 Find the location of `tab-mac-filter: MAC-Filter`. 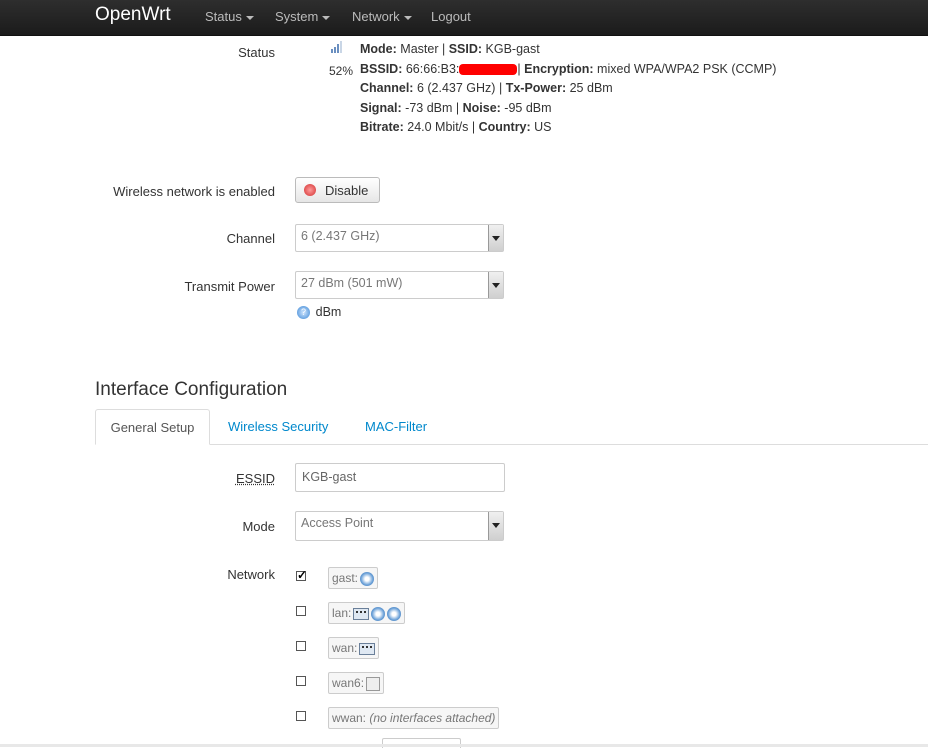

tab-mac-filter: MAC-Filter is located at coordinates (396, 427).